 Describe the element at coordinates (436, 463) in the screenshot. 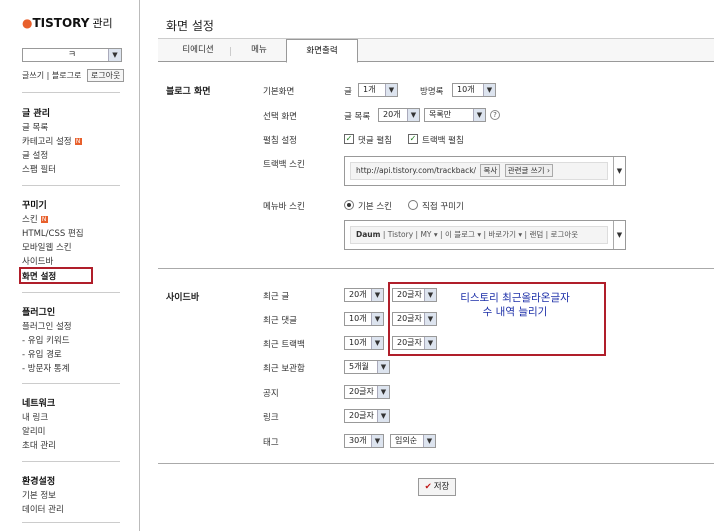

I see `section-divider` at that location.